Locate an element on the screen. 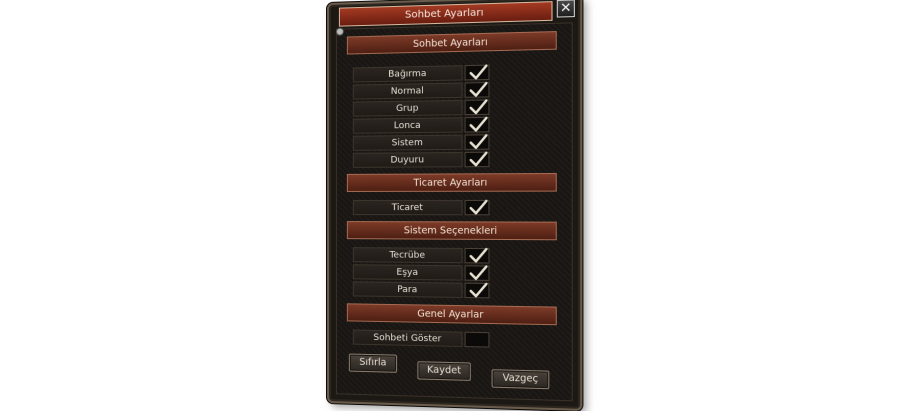 Image resolution: width=900 pixels, height=411 pixels. option-row-normal: Normal is located at coordinates (450, 90).